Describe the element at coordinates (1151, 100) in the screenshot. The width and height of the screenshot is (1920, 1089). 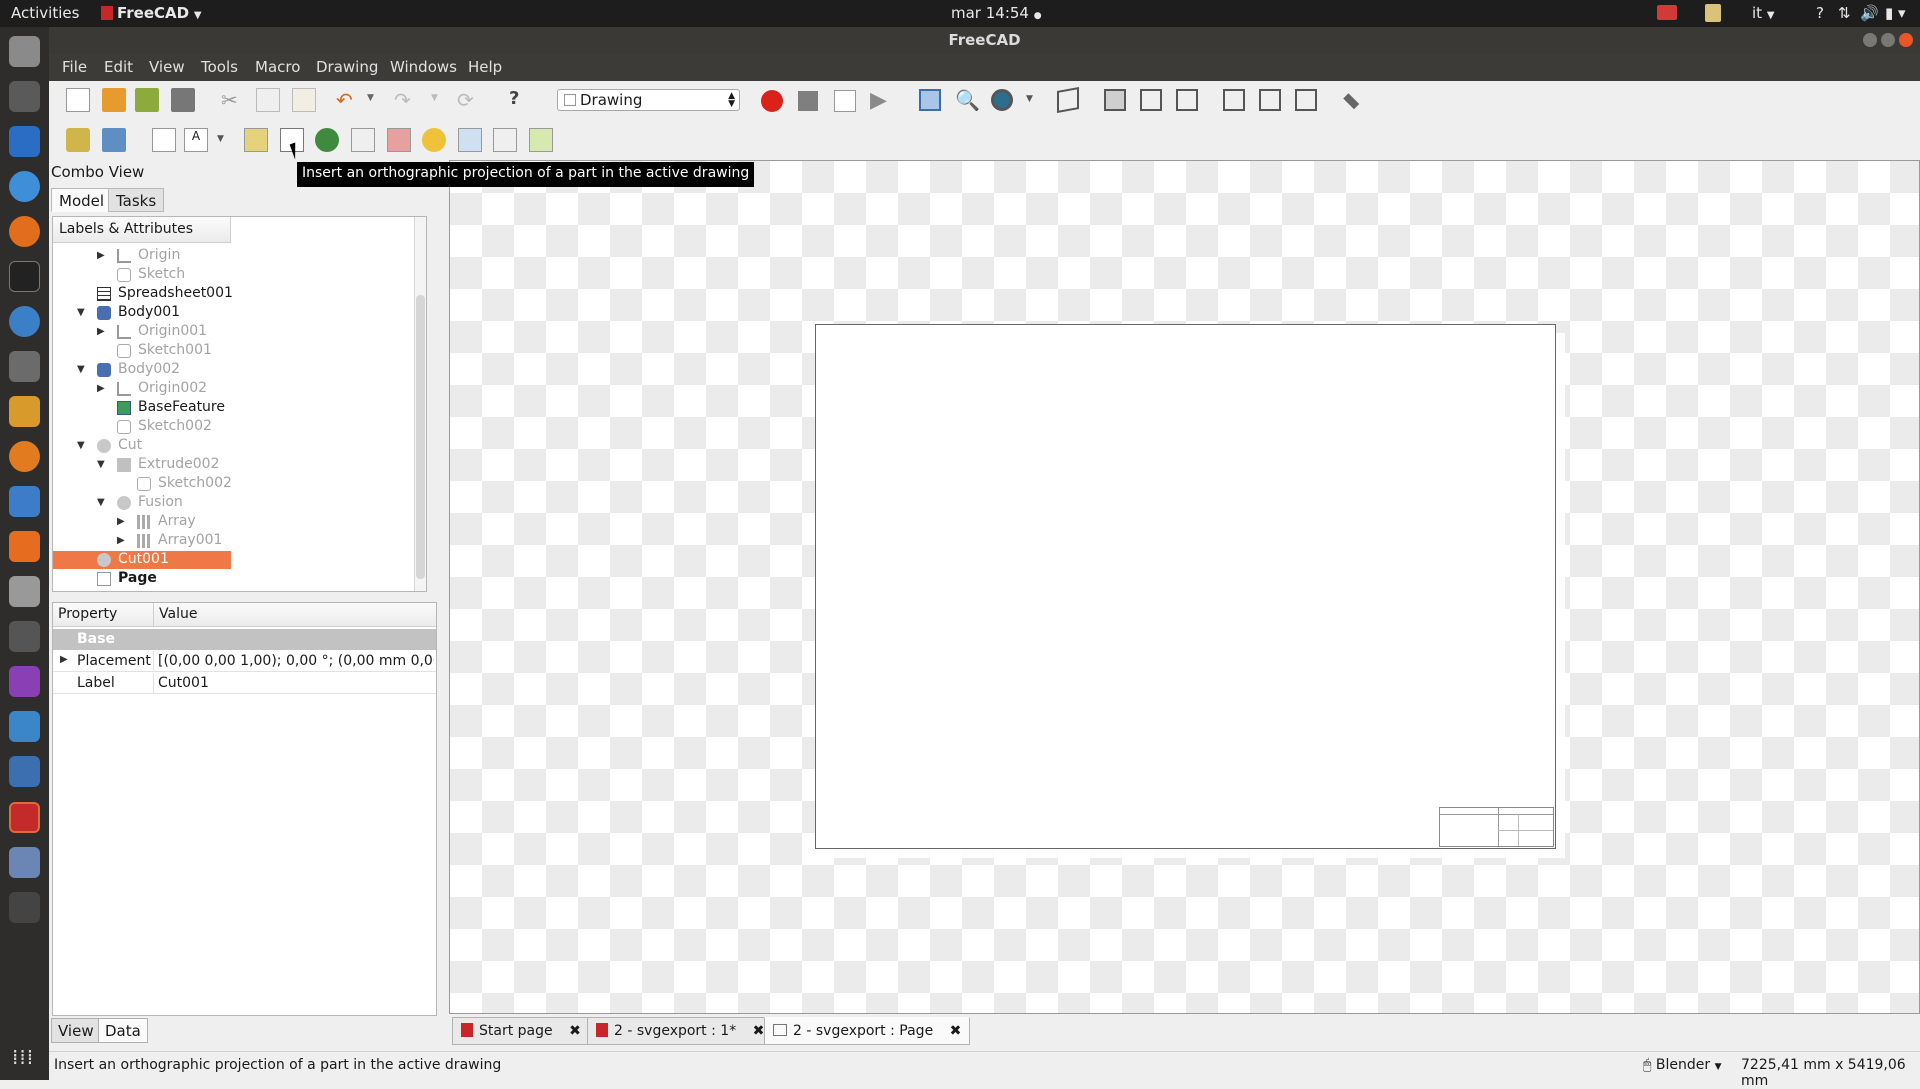
I see `top-view-icon` at that location.